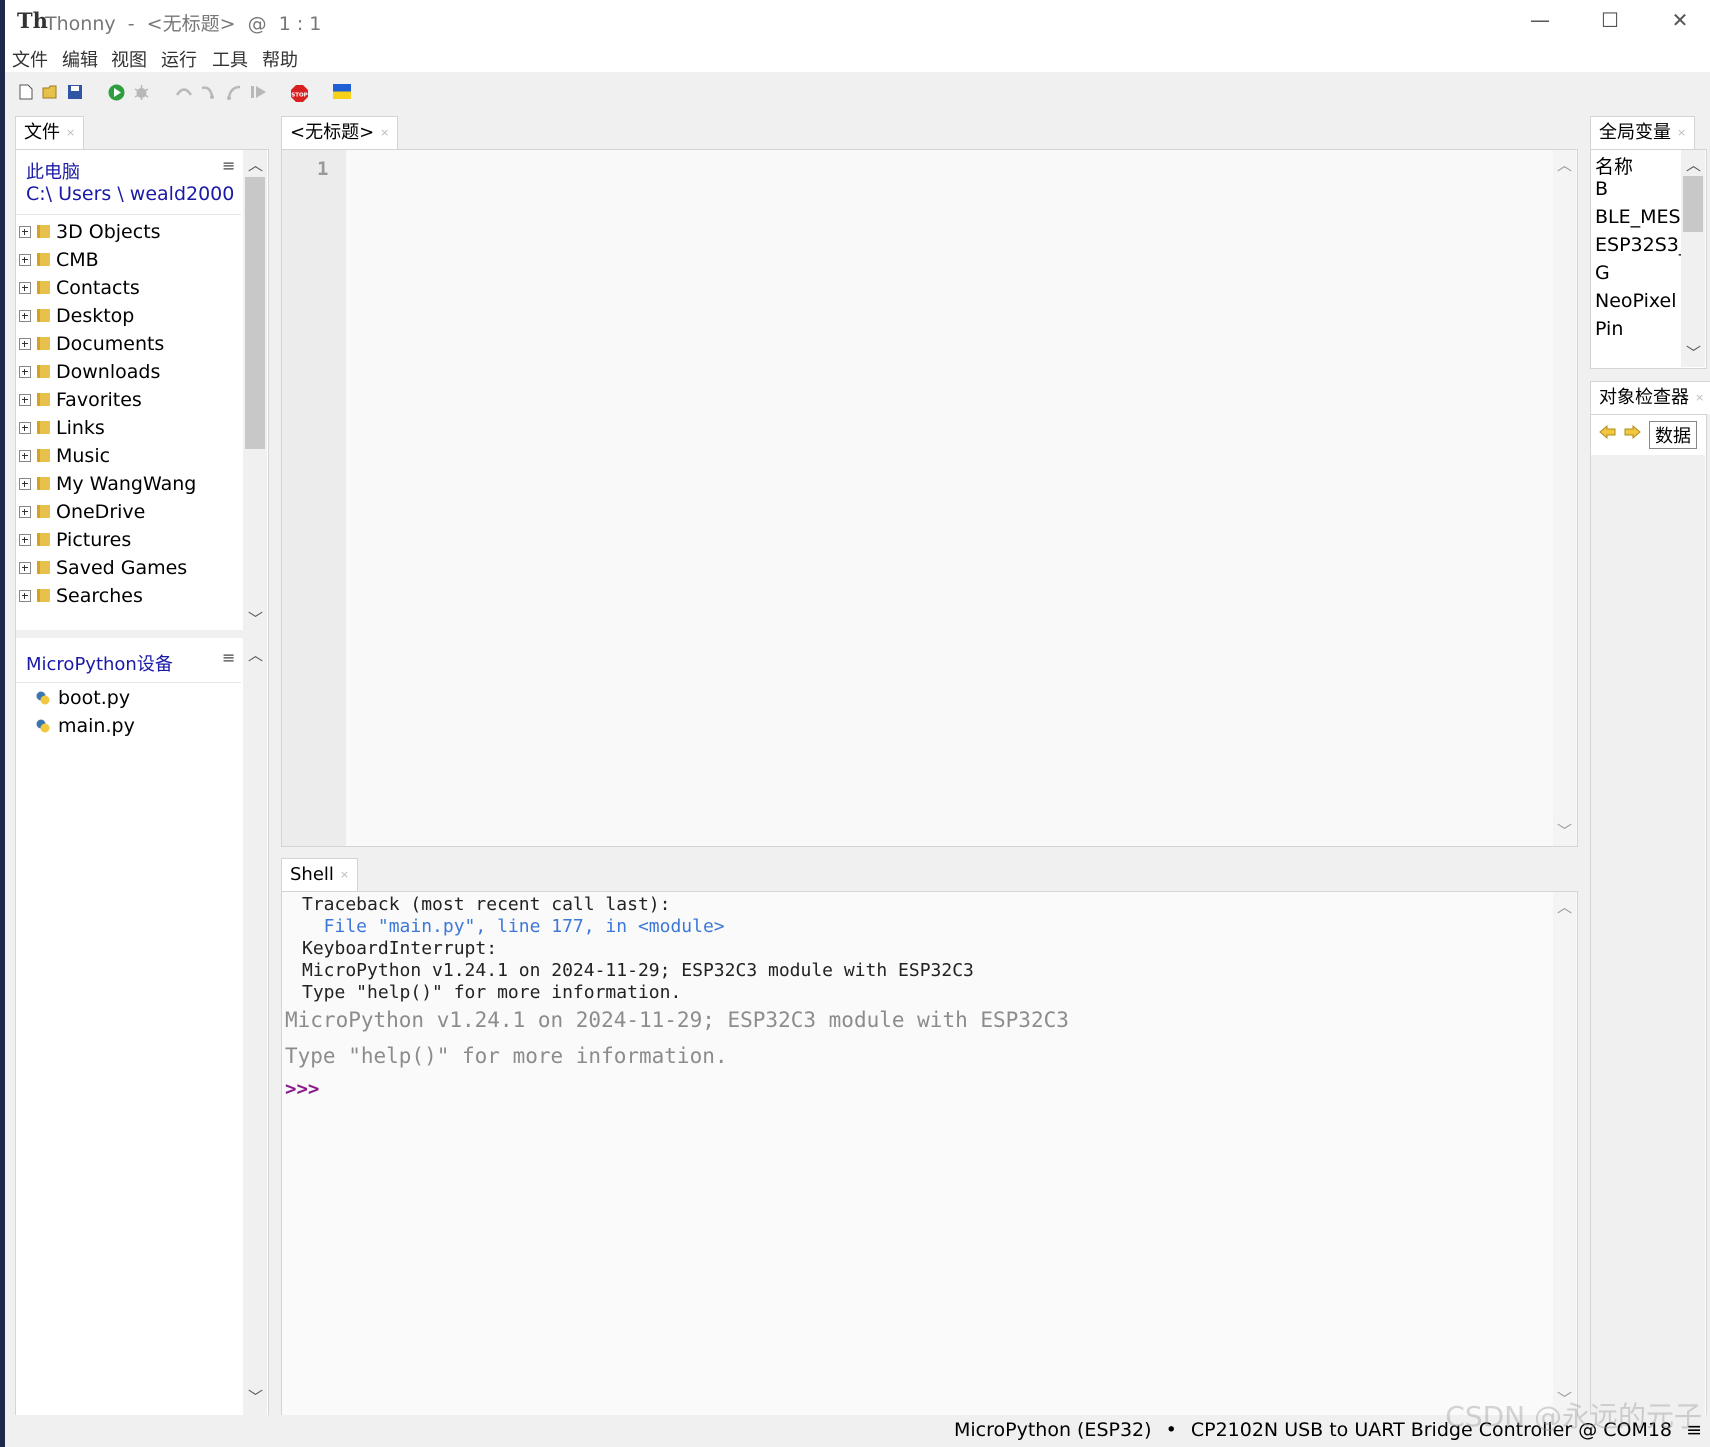 This screenshot has height=1447, width=1710. I want to click on folder-row: Pictures, so click(128, 540).